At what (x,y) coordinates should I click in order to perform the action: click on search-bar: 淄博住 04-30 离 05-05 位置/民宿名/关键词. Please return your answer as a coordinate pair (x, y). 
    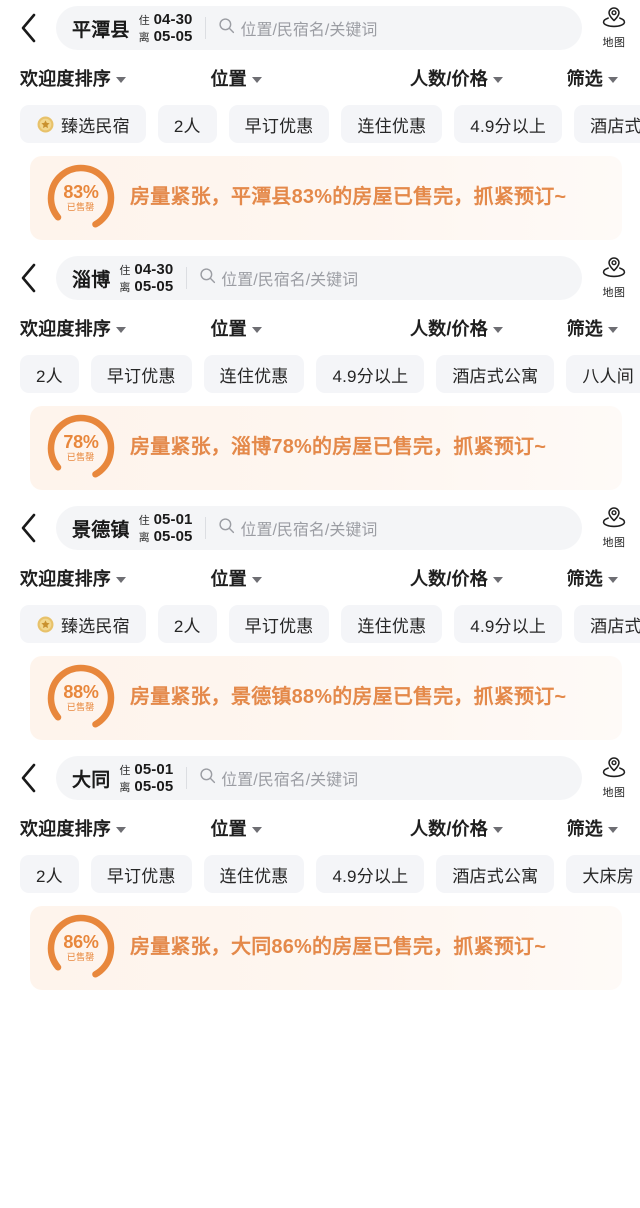
    Looking at the image, I should click on (319, 278).